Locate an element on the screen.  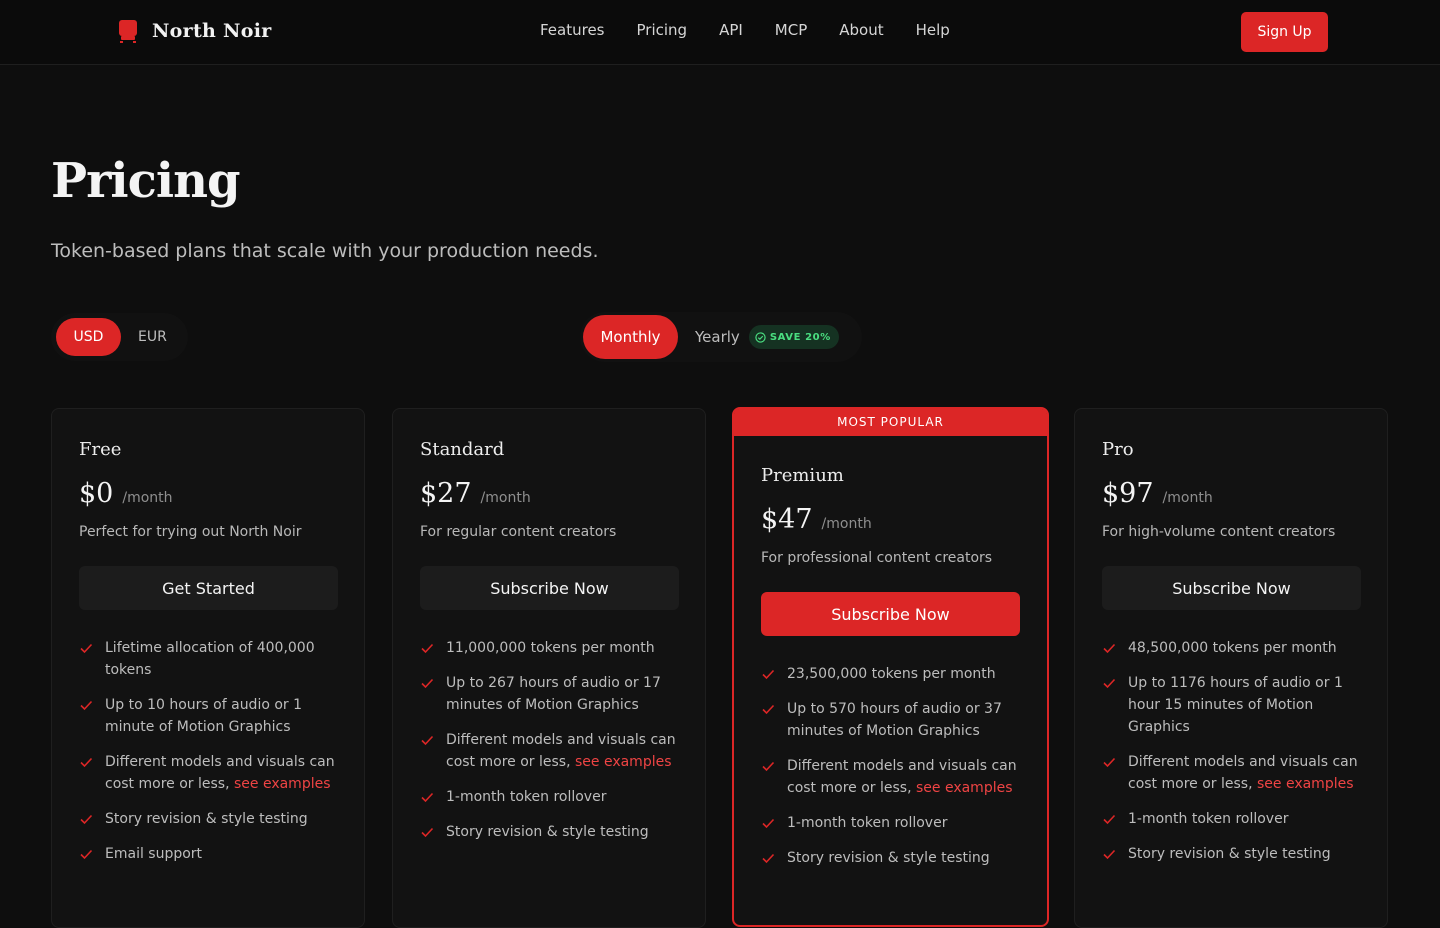
plan-price: $97 is located at coordinates (1128, 493).